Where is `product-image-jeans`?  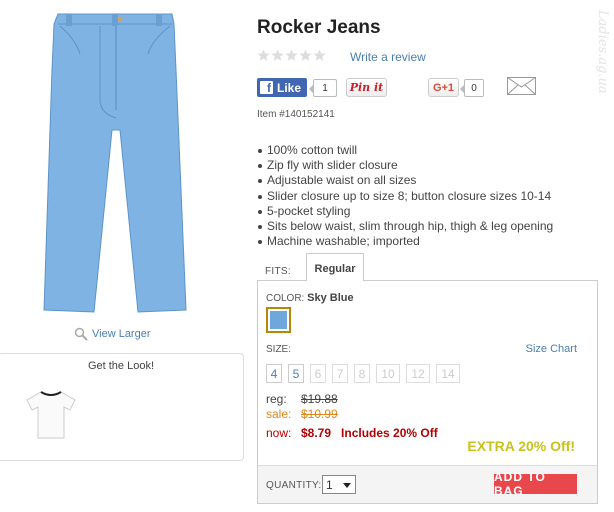 product-image-jeans is located at coordinates (115, 163).